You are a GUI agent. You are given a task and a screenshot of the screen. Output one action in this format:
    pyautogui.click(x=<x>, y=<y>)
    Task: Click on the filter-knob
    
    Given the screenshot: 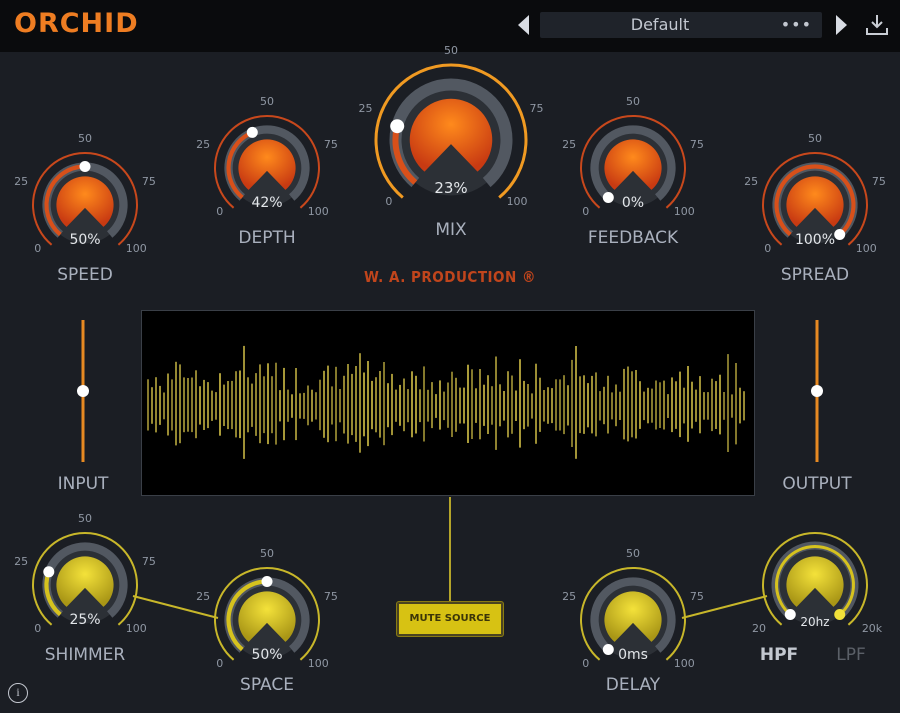 What is the action you would take?
    pyautogui.click(x=815, y=579)
    